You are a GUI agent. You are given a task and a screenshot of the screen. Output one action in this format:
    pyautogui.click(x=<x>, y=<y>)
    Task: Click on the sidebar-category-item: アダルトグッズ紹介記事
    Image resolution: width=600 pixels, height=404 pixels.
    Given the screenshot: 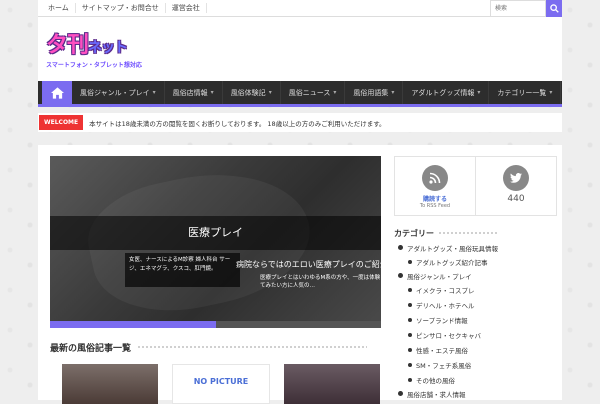 What is the action you would take?
    pyautogui.click(x=478, y=261)
    